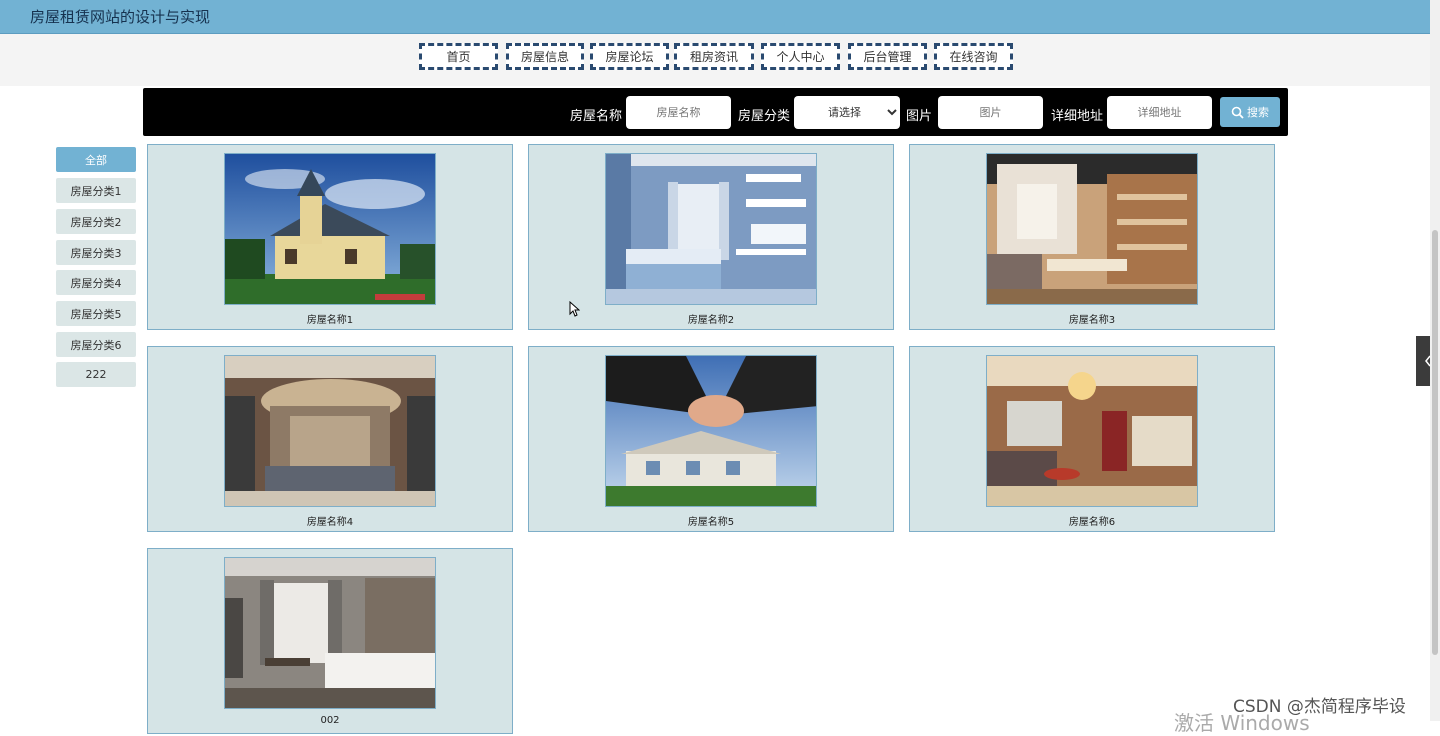 The width and height of the screenshot is (1440, 736). Describe the element at coordinates (919, 116) in the screenshot. I see `image-label: 图片` at that location.